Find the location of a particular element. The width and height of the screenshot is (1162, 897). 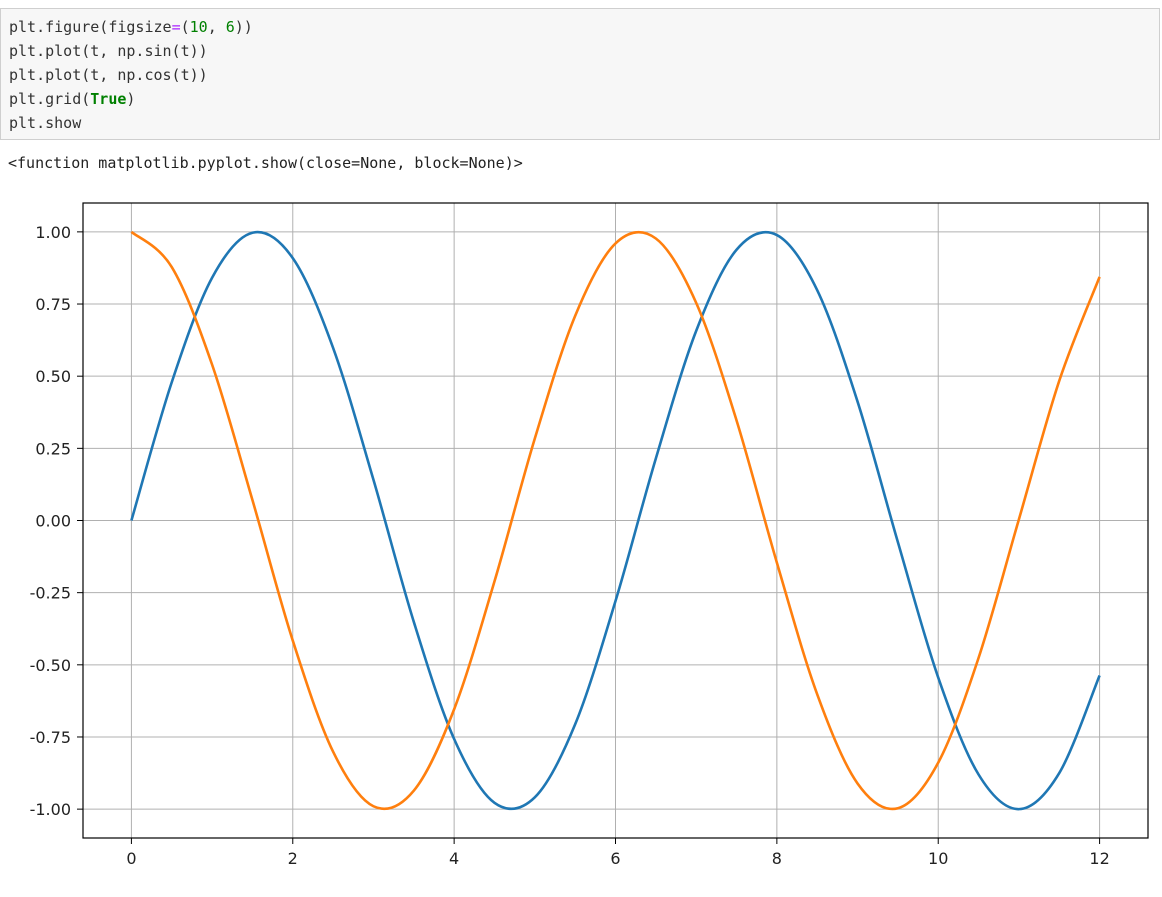

code-line-plot-cos: plt.plot(t, np.cos(t)) is located at coordinates (108, 75).